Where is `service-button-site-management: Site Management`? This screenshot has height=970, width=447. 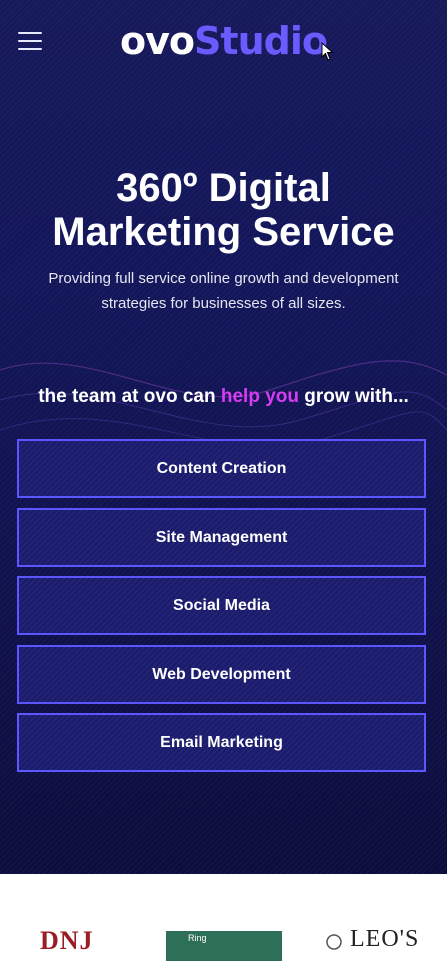
service-button-site-management: Site Management is located at coordinates (221, 537).